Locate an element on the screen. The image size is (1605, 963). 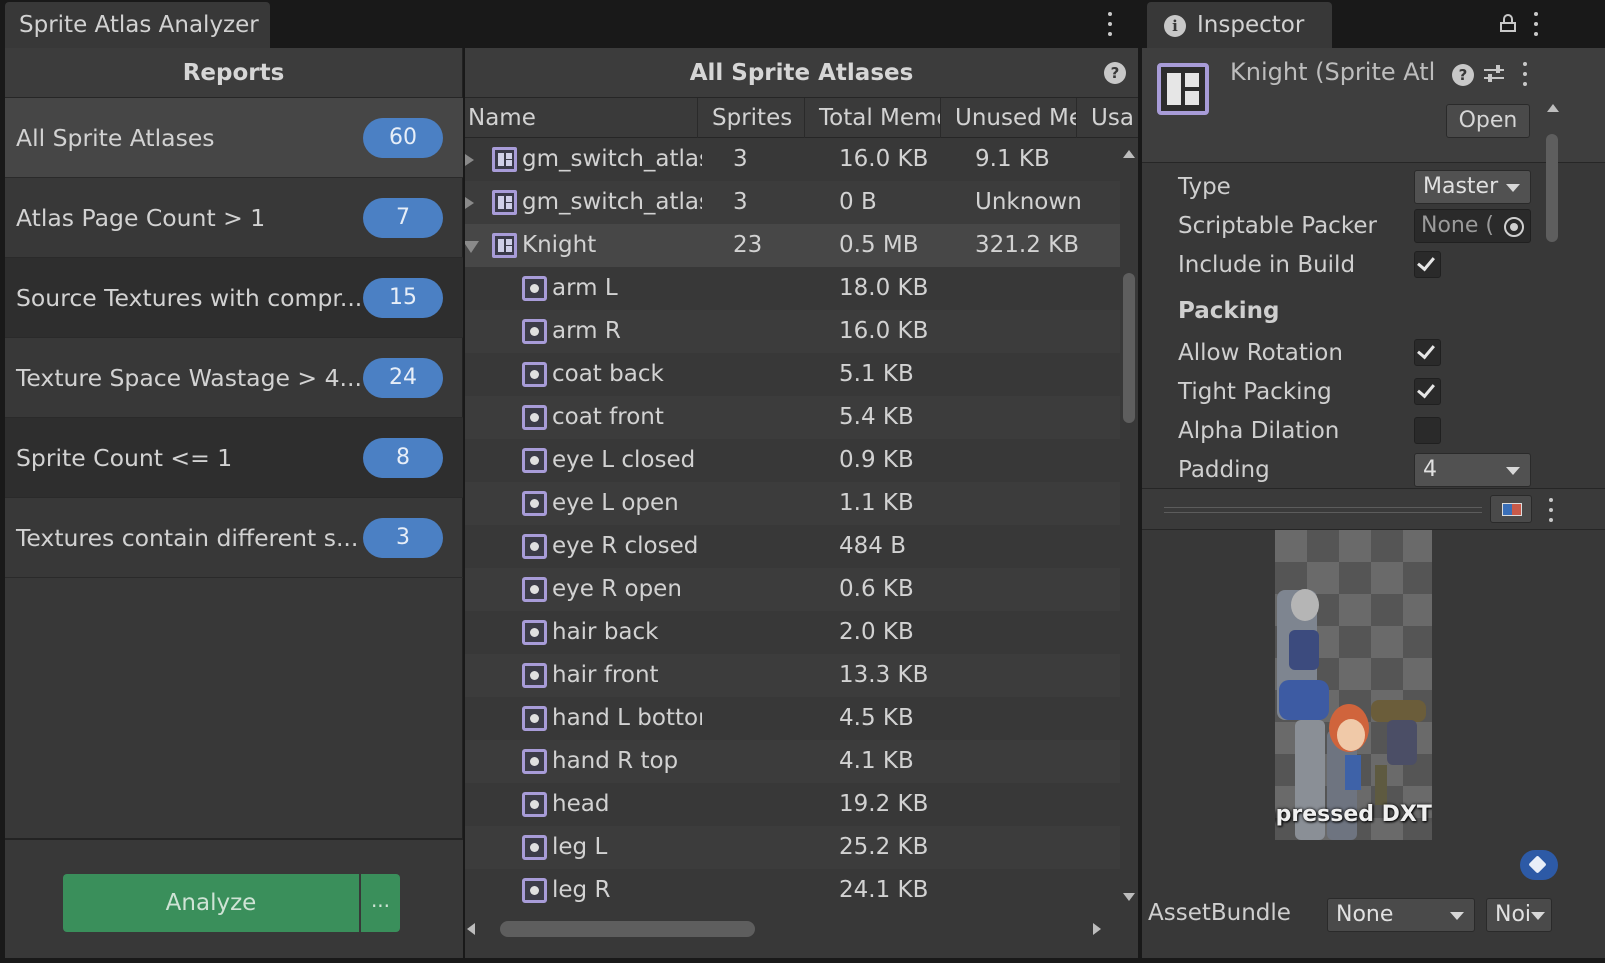
column-header-sprites: Sprites is located at coordinates (751, 118).